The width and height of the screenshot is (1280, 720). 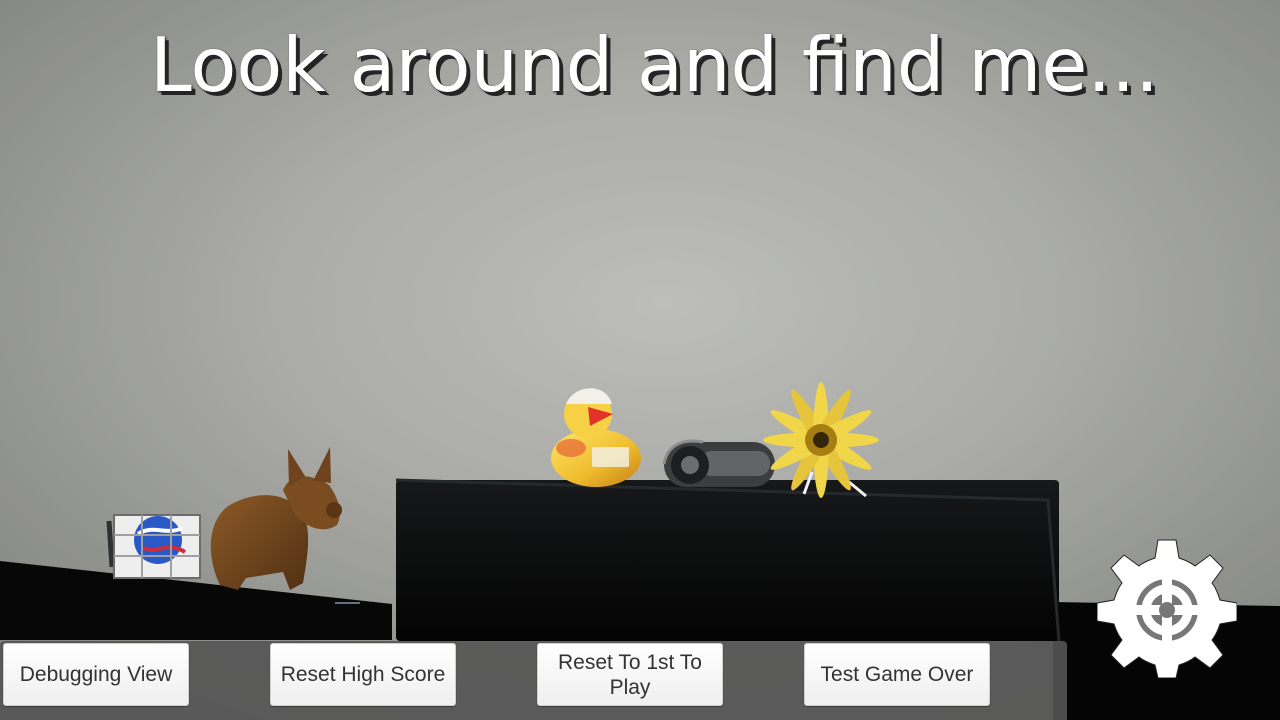 I want to click on gear-icon, so click(x=1167, y=608).